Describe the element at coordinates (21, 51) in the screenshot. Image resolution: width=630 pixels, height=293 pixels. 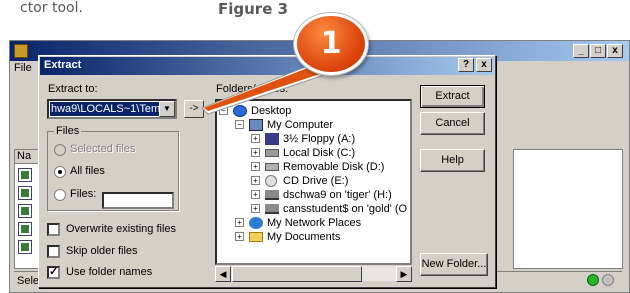
I see `winzip-app-icon` at that location.